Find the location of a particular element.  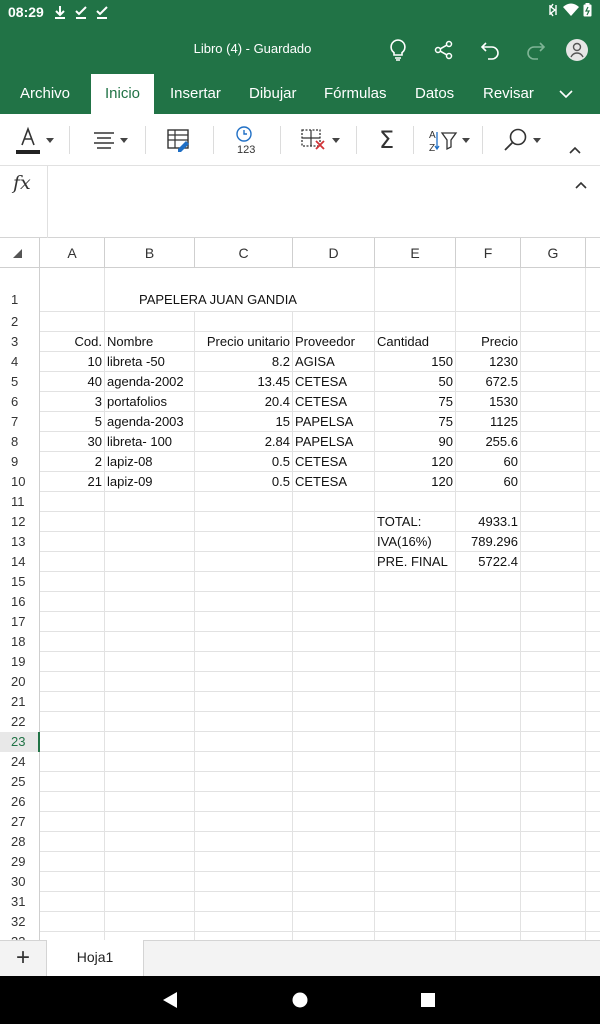

cell-e21 is located at coordinates (415, 702).